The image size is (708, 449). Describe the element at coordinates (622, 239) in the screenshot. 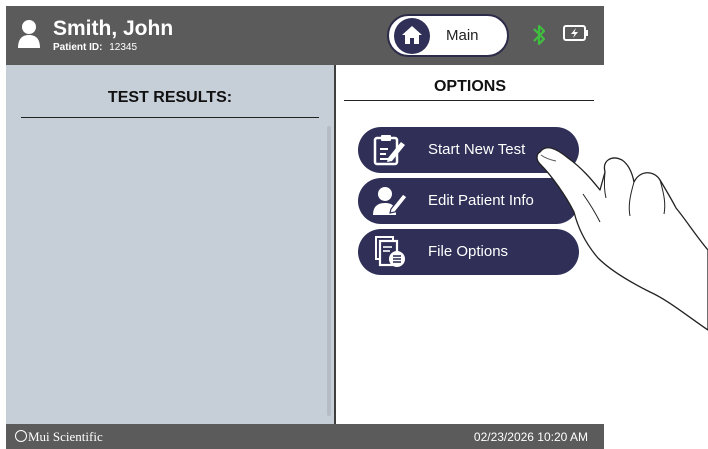

I see `pointing-hand-icon` at that location.